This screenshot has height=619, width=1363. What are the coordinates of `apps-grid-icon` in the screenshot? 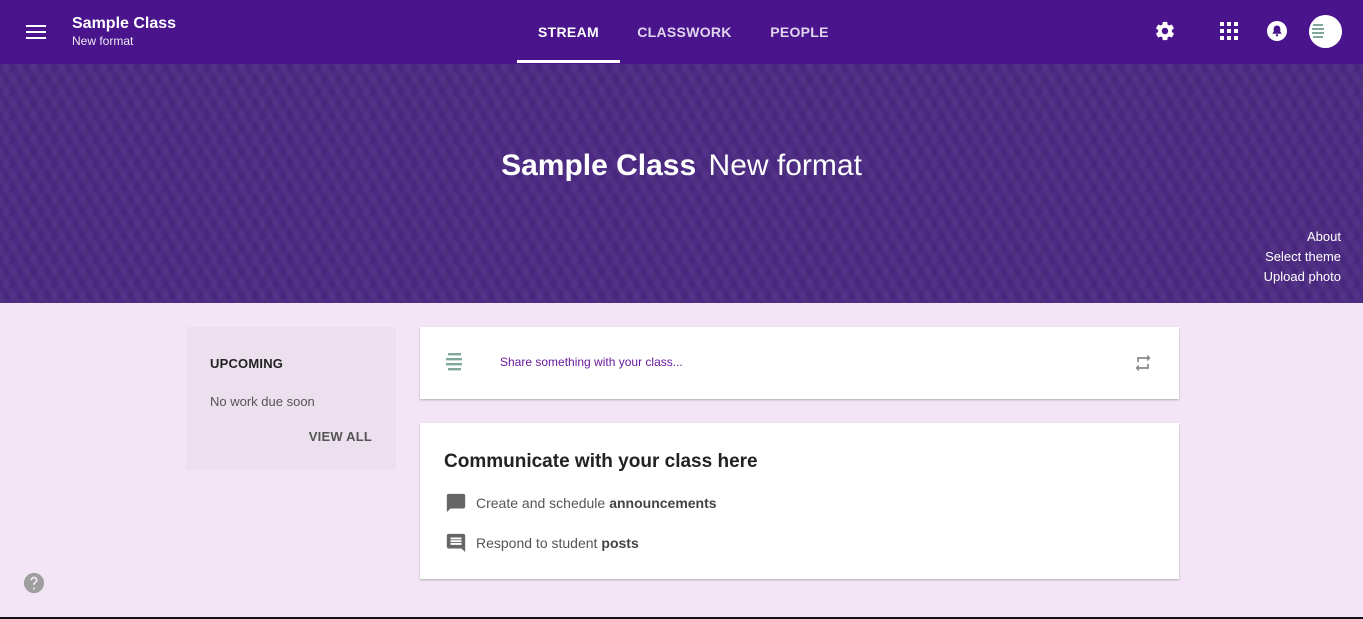 It's located at (1229, 31).